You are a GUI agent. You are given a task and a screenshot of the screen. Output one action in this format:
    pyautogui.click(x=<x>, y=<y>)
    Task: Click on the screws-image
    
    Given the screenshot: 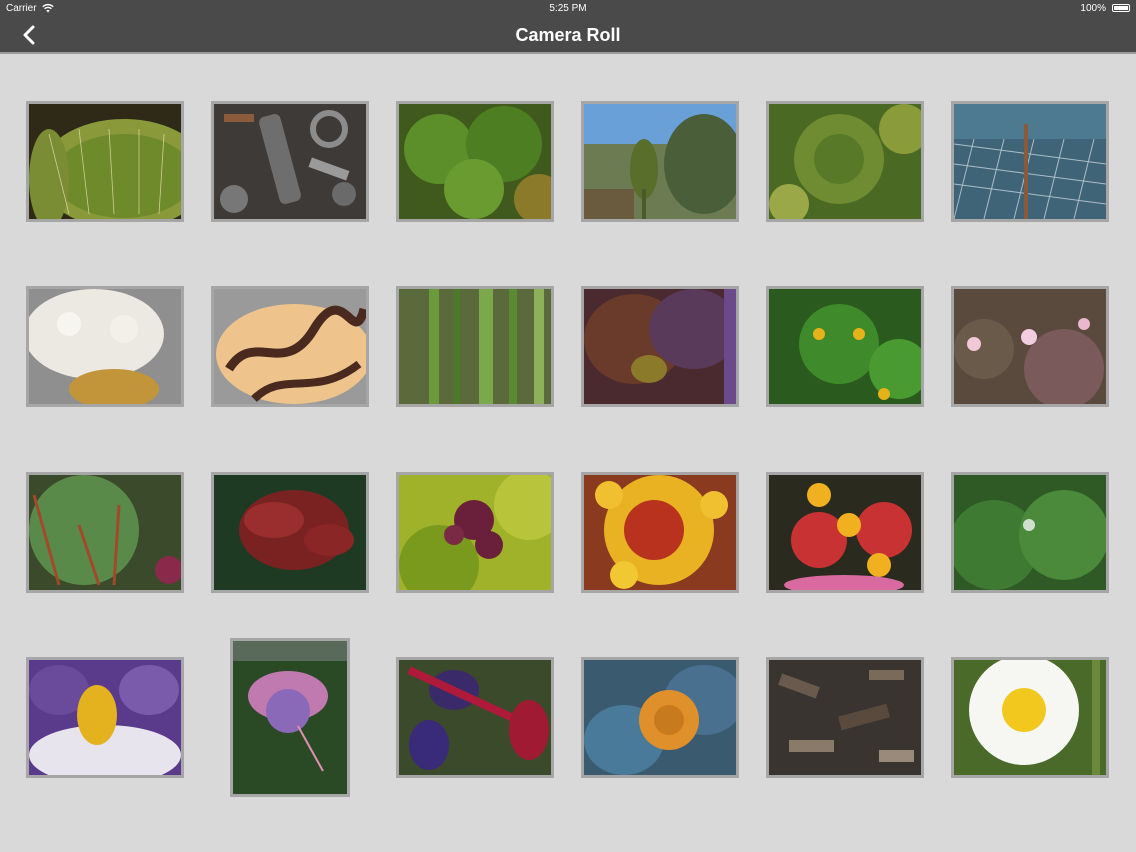 What is the action you would take?
    pyautogui.click(x=290, y=161)
    